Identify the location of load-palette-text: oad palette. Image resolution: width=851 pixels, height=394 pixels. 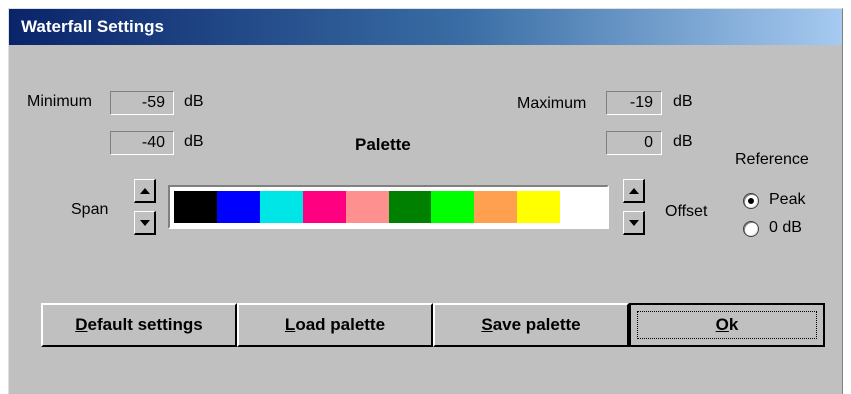
(340, 324).